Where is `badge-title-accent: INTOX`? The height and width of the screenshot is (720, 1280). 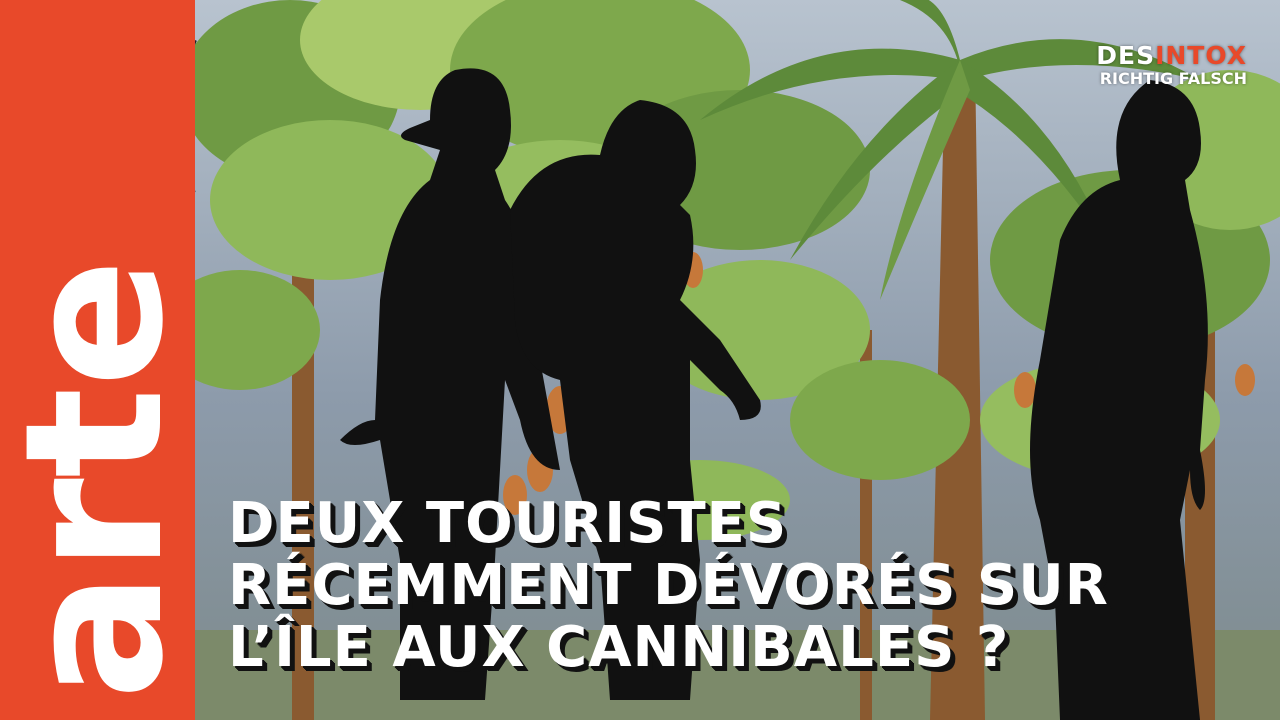
badge-title-accent: INTOX is located at coordinates (1201, 55).